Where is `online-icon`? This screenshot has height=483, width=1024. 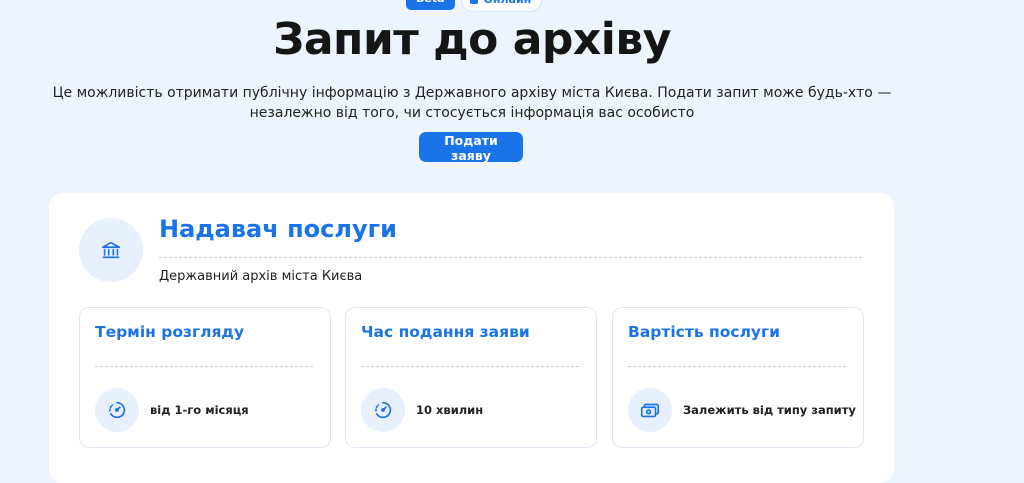
online-icon is located at coordinates (473, 2).